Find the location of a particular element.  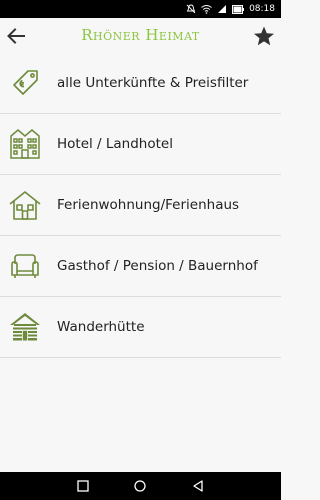

app-title: Rhöner Heimat is located at coordinates (140, 35).